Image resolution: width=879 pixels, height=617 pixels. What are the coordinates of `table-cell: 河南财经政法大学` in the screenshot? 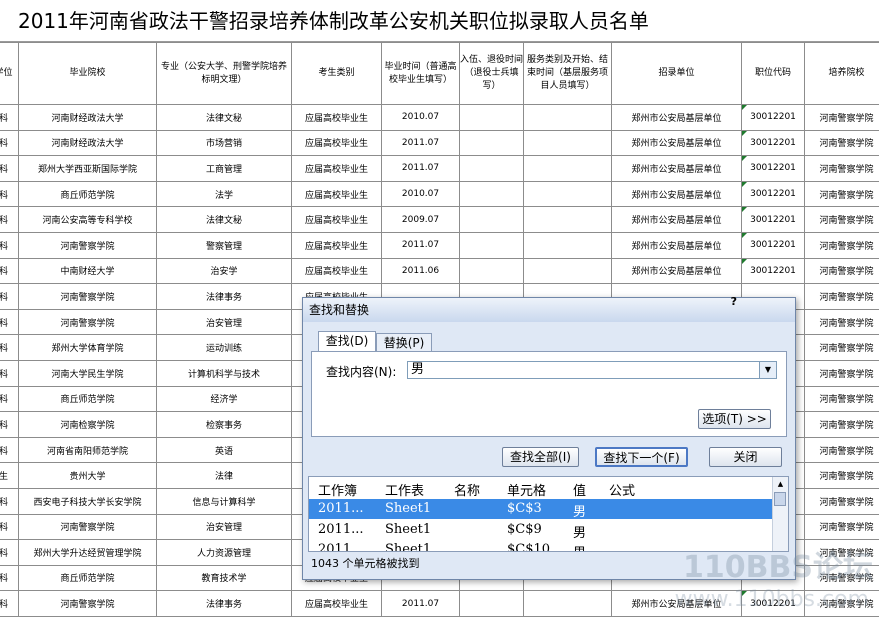 It's located at (88, 143).